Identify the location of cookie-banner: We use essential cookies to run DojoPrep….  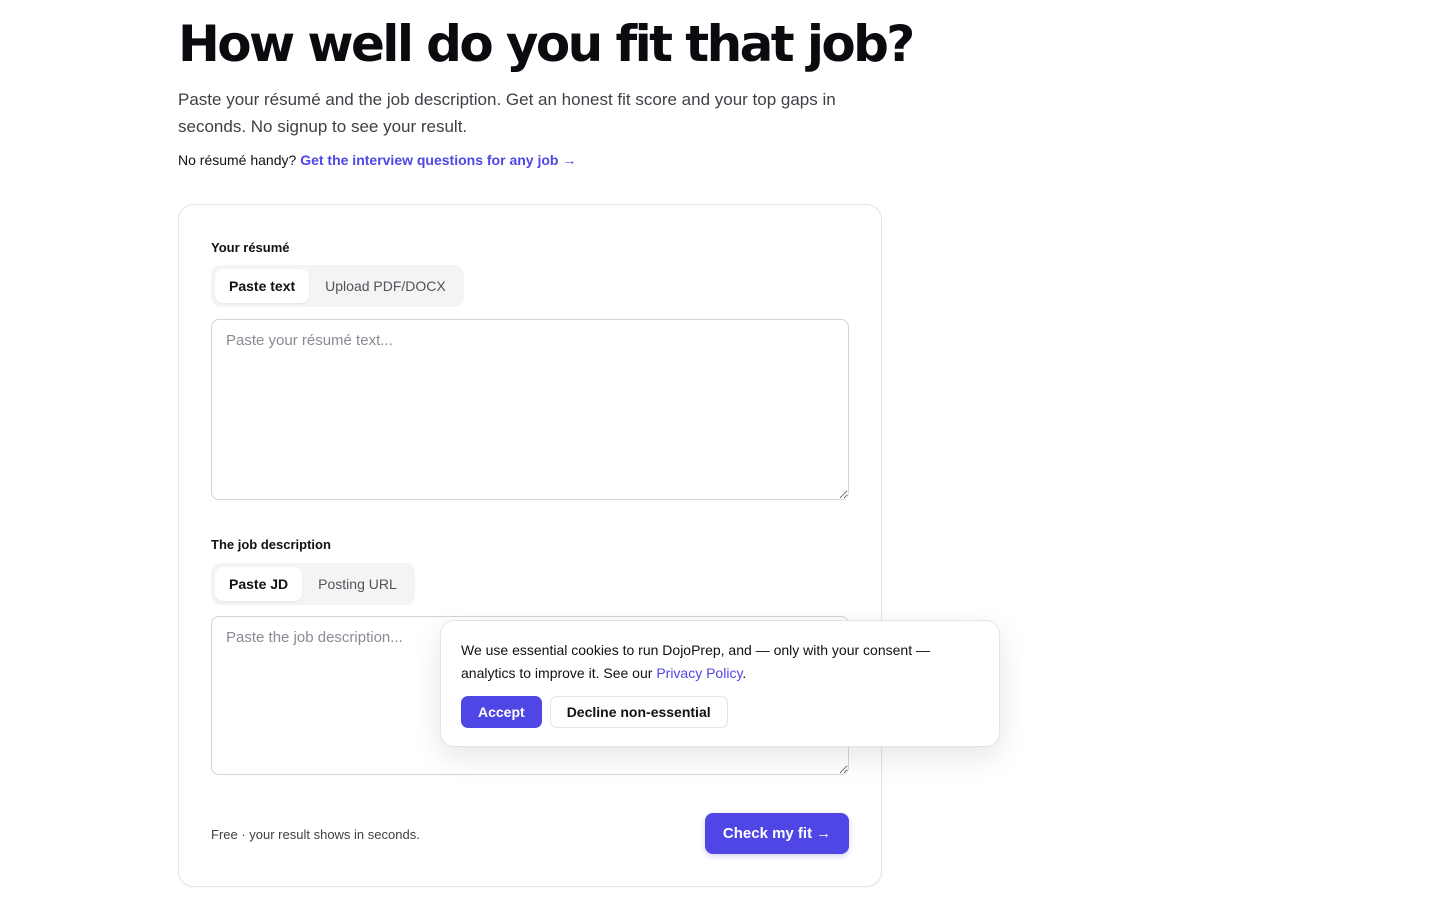
(720, 683).